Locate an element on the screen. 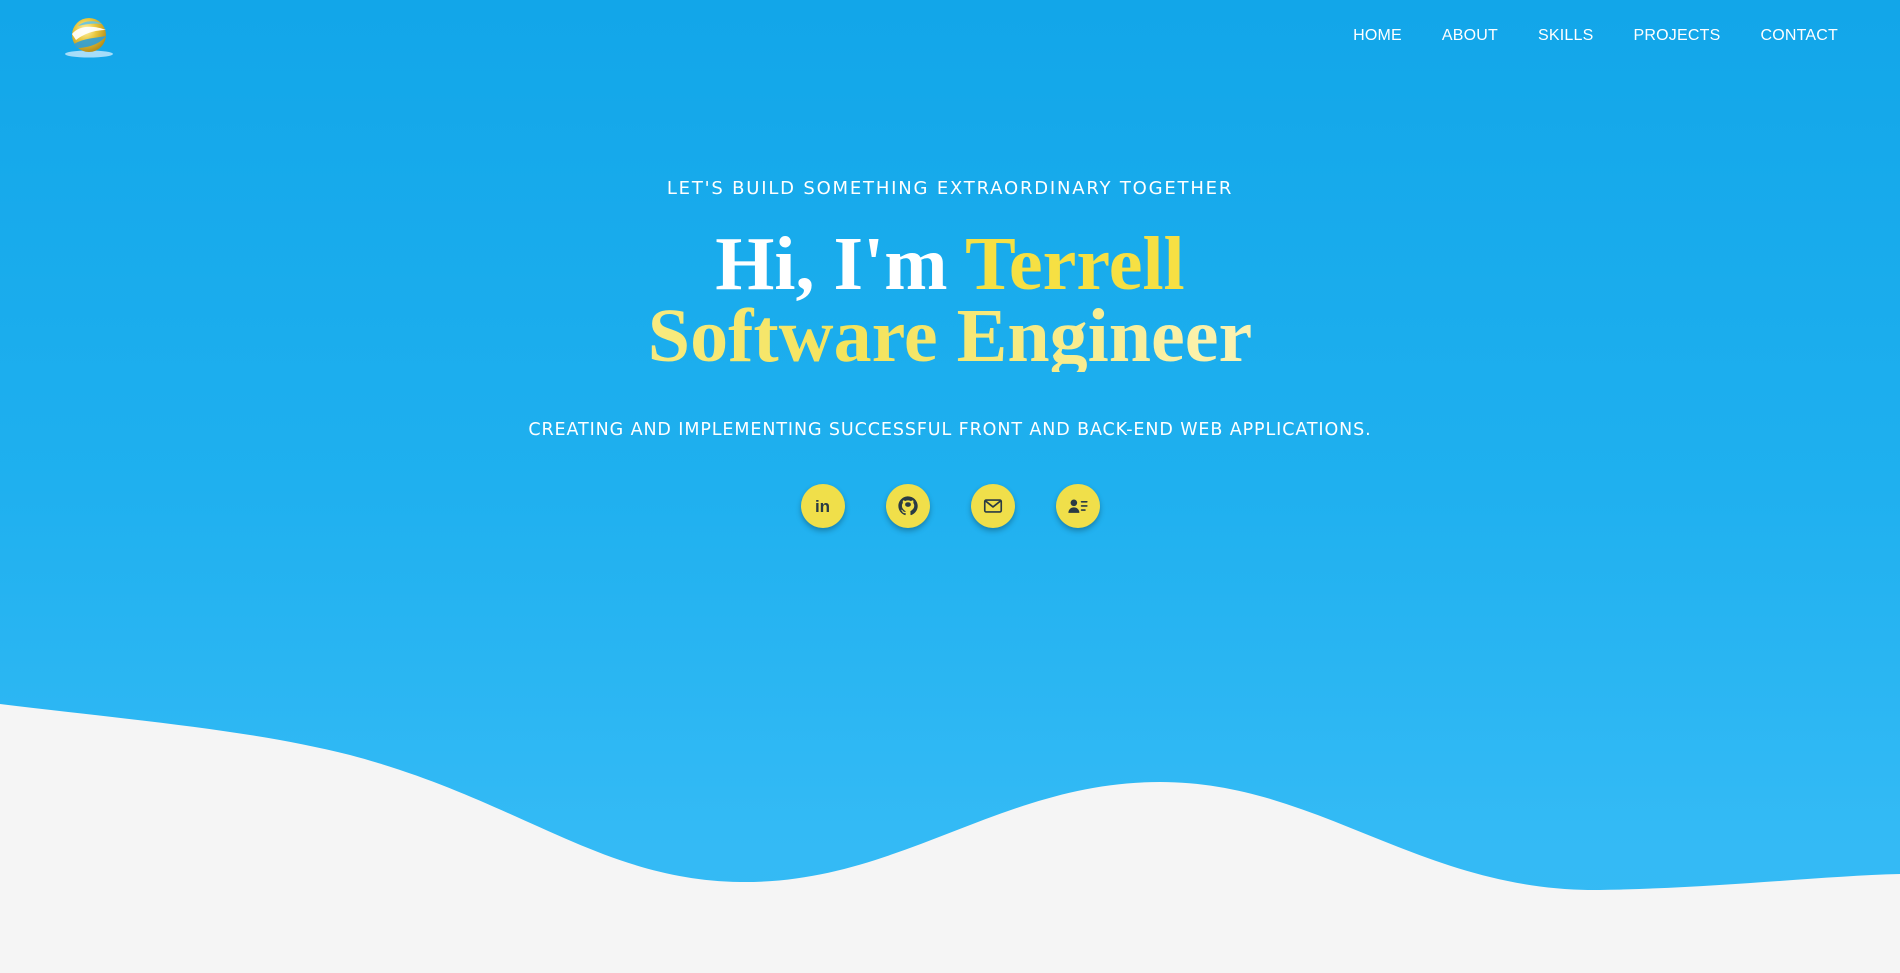 The width and height of the screenshot is (1900, 973). nav-link-projects: PROJECTS is located at coordinates (1677, 36).